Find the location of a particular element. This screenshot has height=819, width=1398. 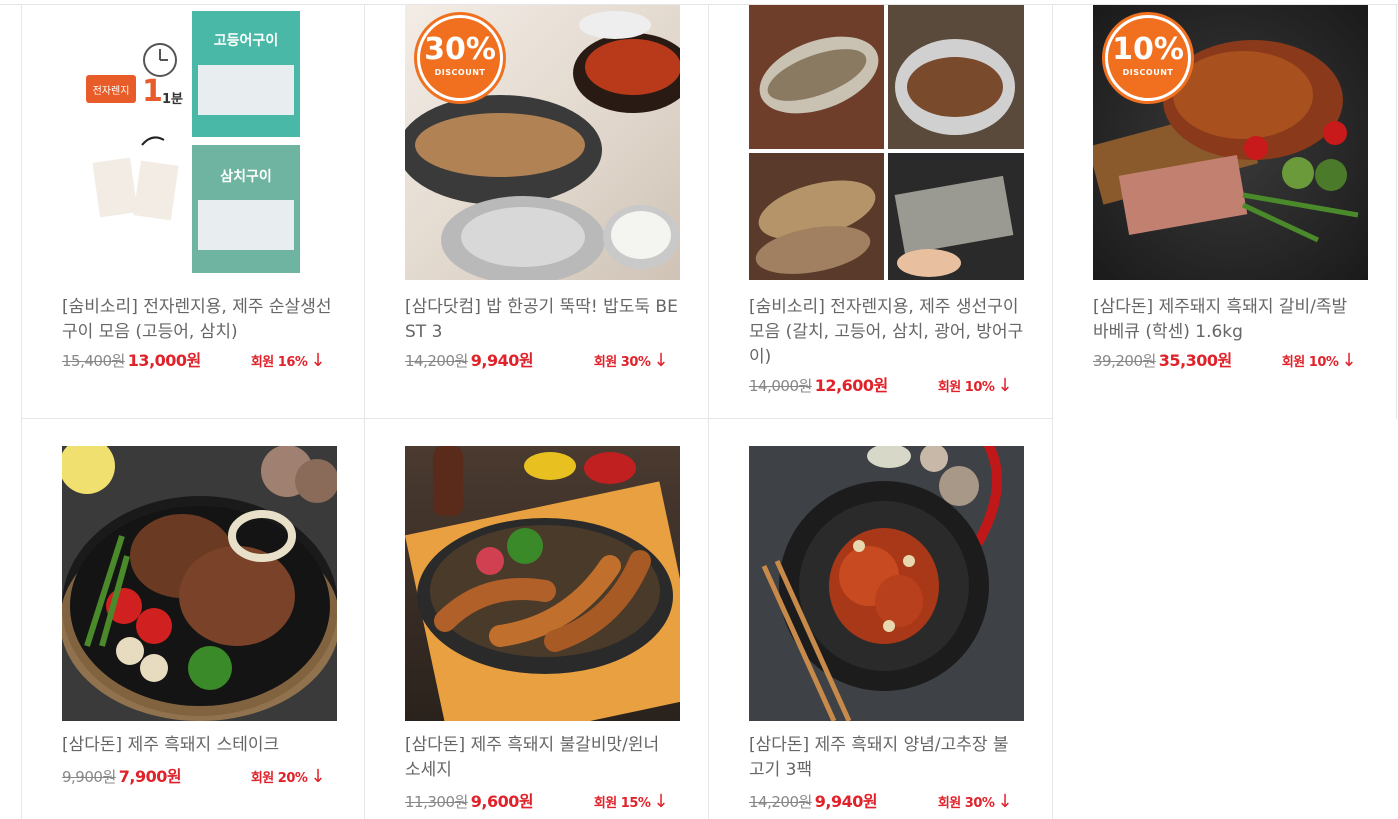

product-title: [삼다돈] 제주돼지 흑돼지 갈비/족발 바베큐 (학센) 1.6kg is located at coordinates (1230, 320).